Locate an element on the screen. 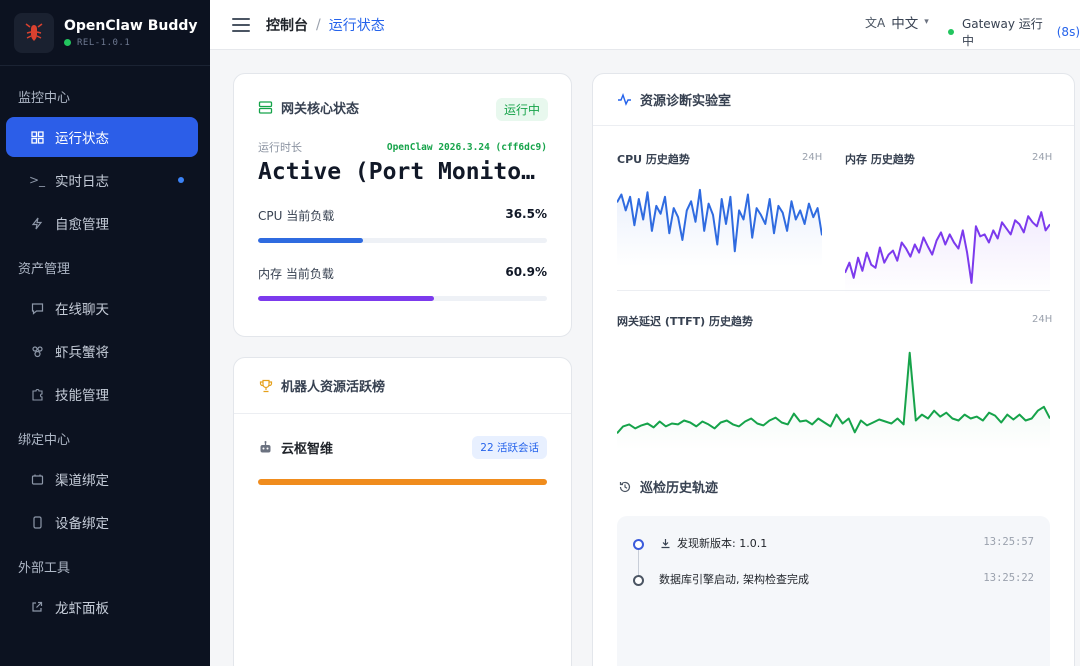  ranking-row: 云枢智维 22 活跃会话 is located at coordinates (402, 436).